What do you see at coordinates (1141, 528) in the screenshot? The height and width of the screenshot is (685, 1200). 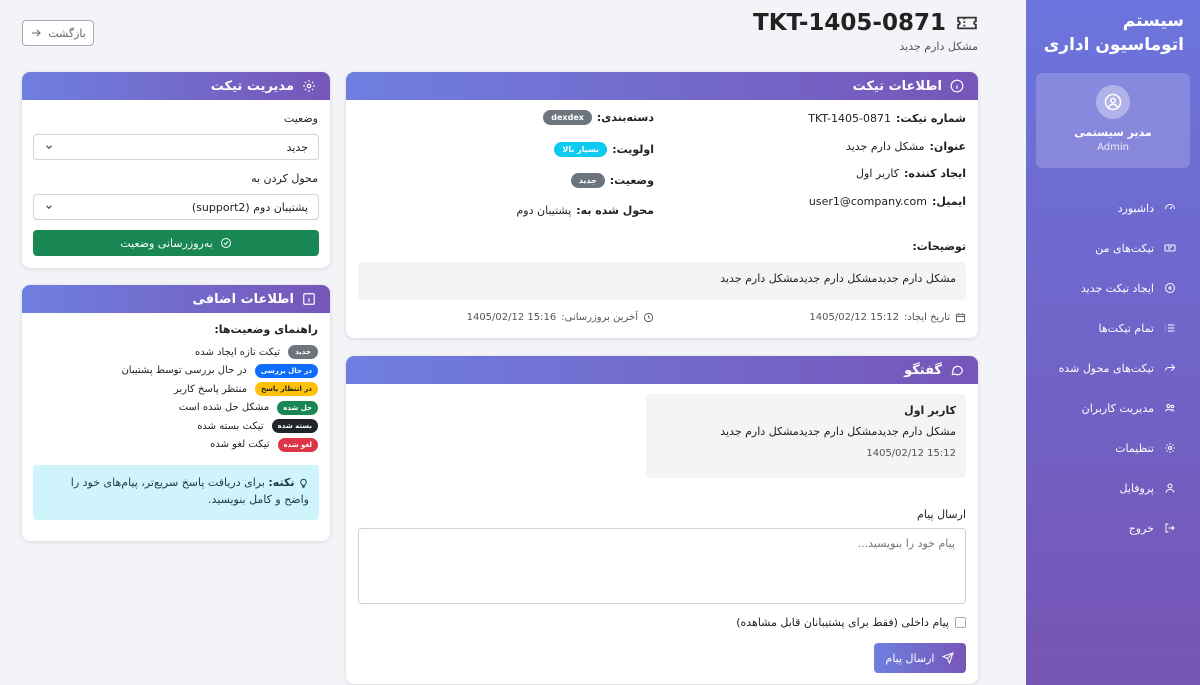 I see `sidebar-item-label: خروج` at bounding box center [1141, 528].